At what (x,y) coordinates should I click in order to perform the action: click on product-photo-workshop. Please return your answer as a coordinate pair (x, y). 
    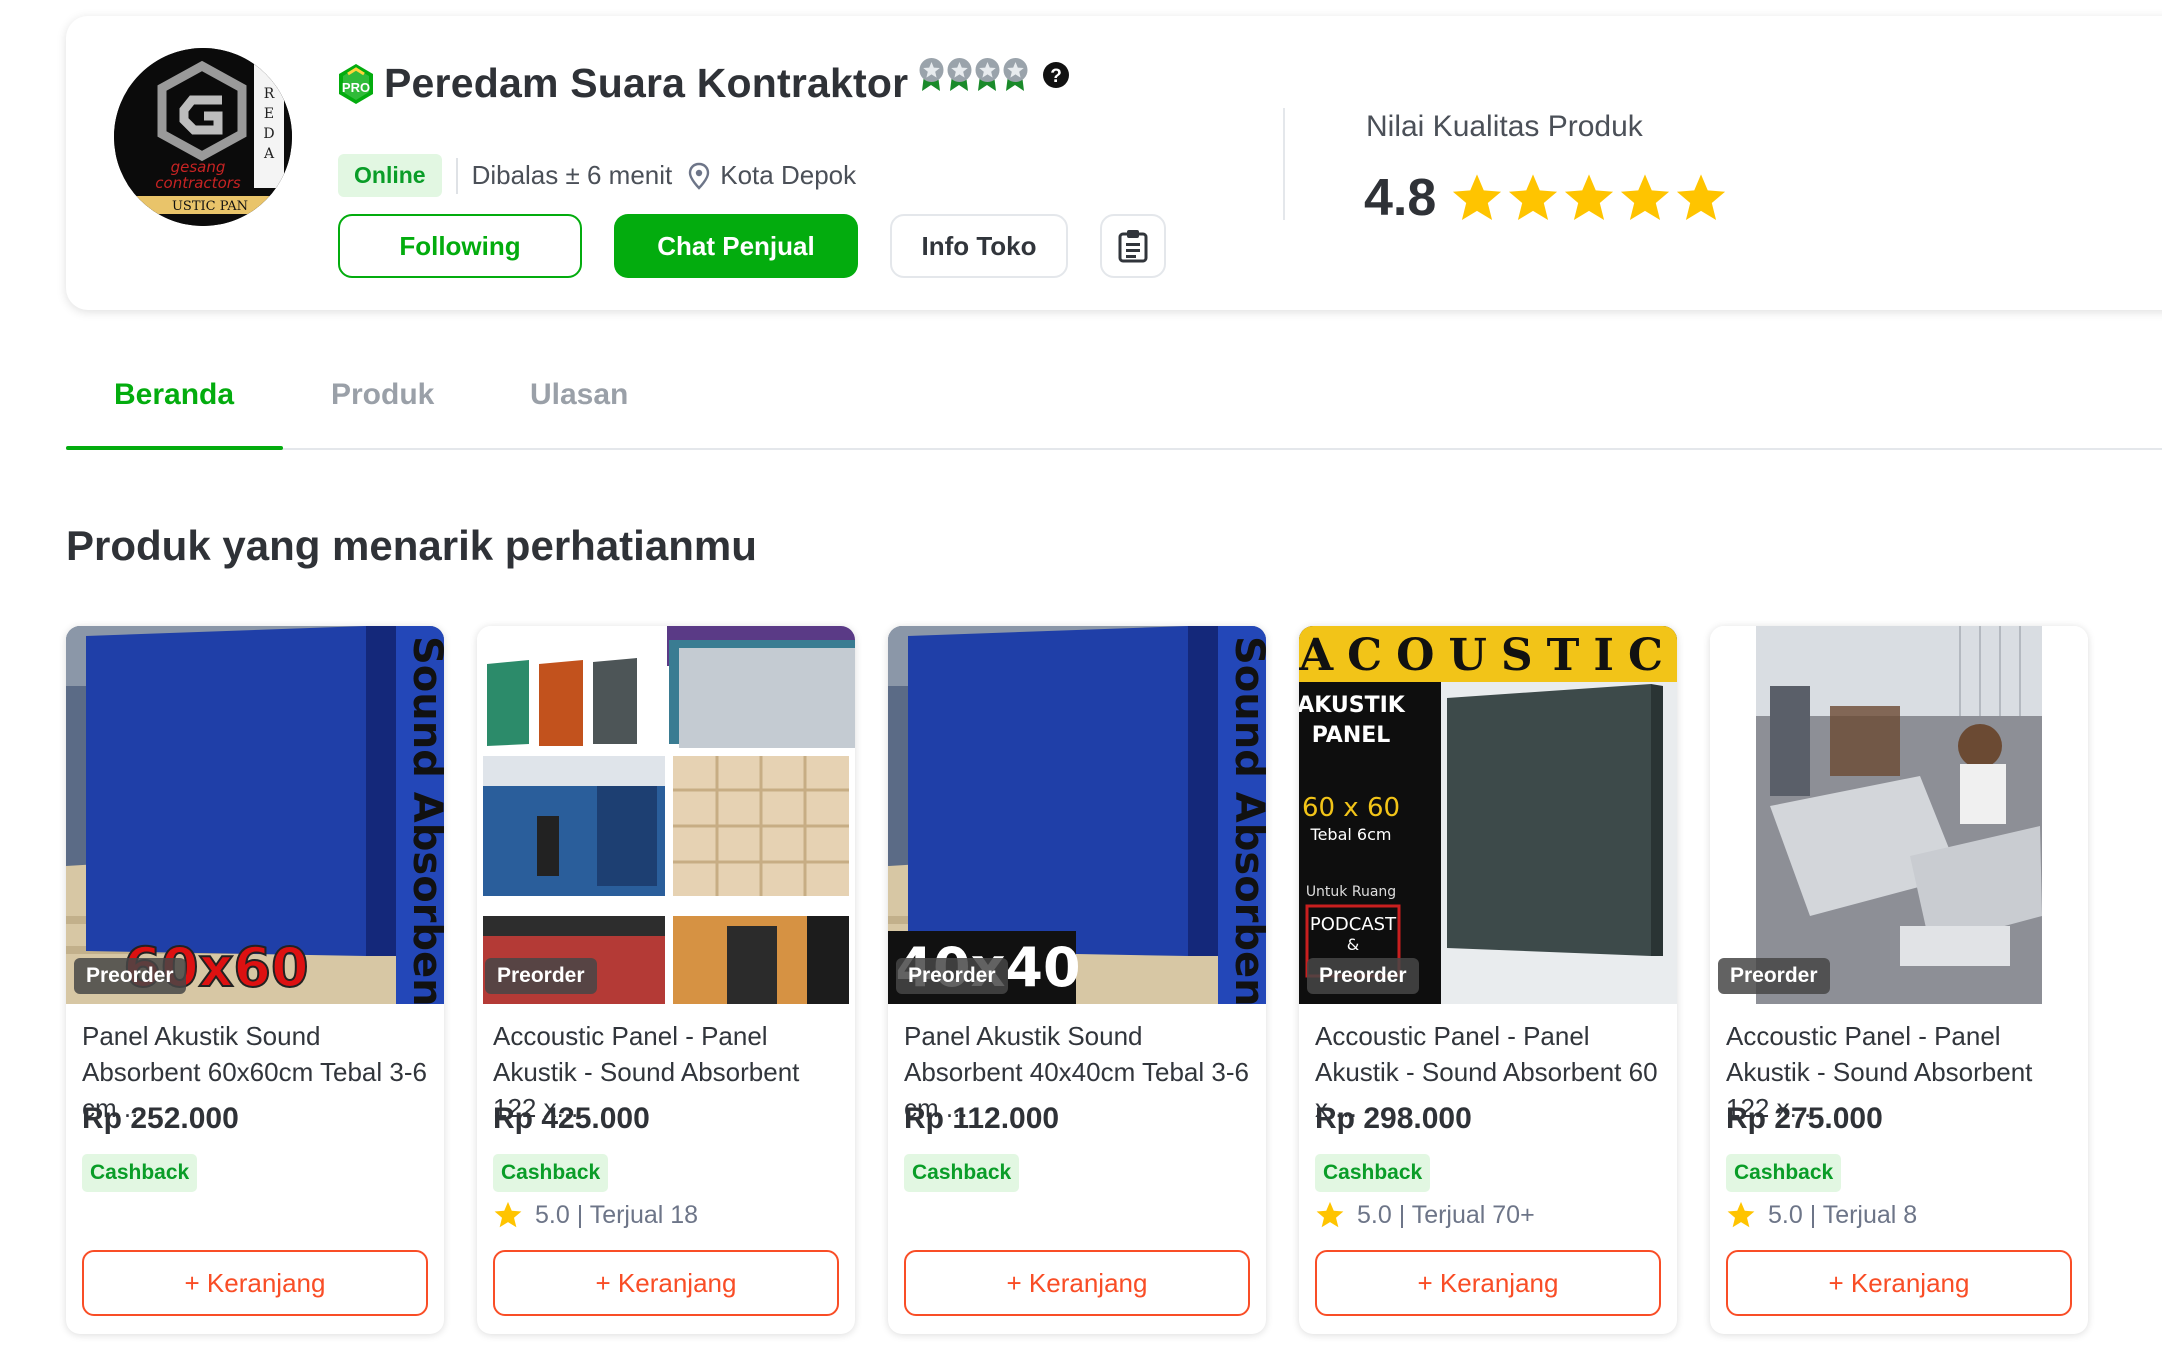
    Looking at the image, I should click on (1899, 815).